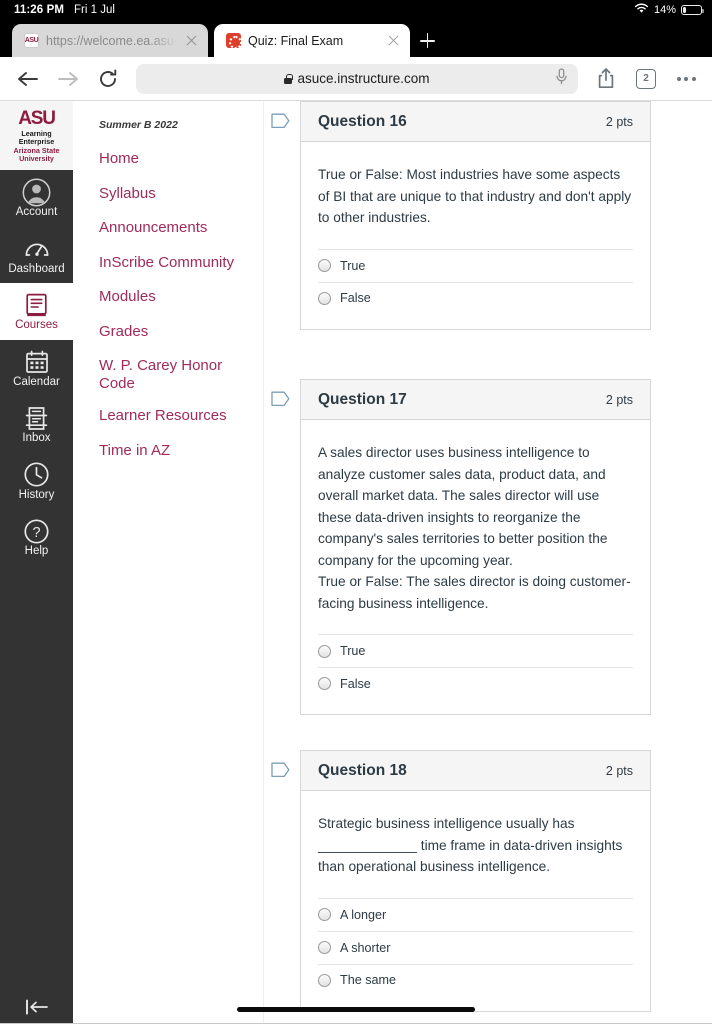 This screenshot has height=1024, width=712. Describe the element at coordinates (36, 325) in the screenshot. I see `global-nav-label: Courses` at that location.